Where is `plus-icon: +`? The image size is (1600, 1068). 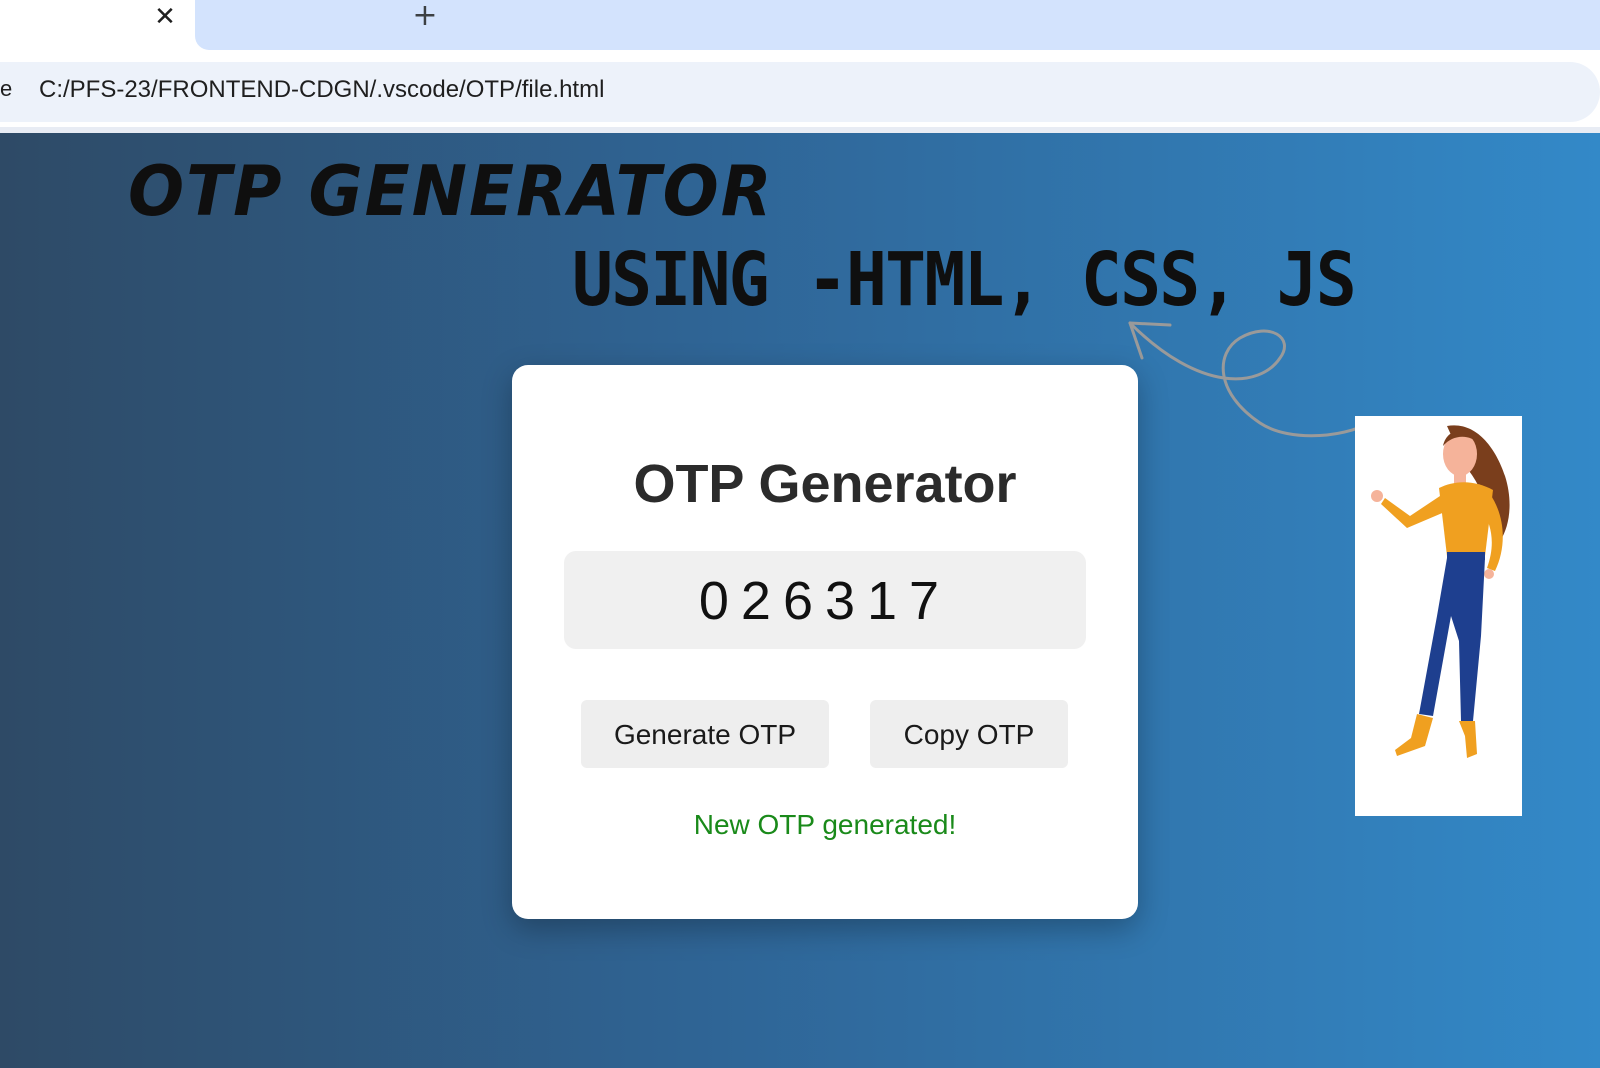
plus-icon: + is located at coordinates (425, 16).